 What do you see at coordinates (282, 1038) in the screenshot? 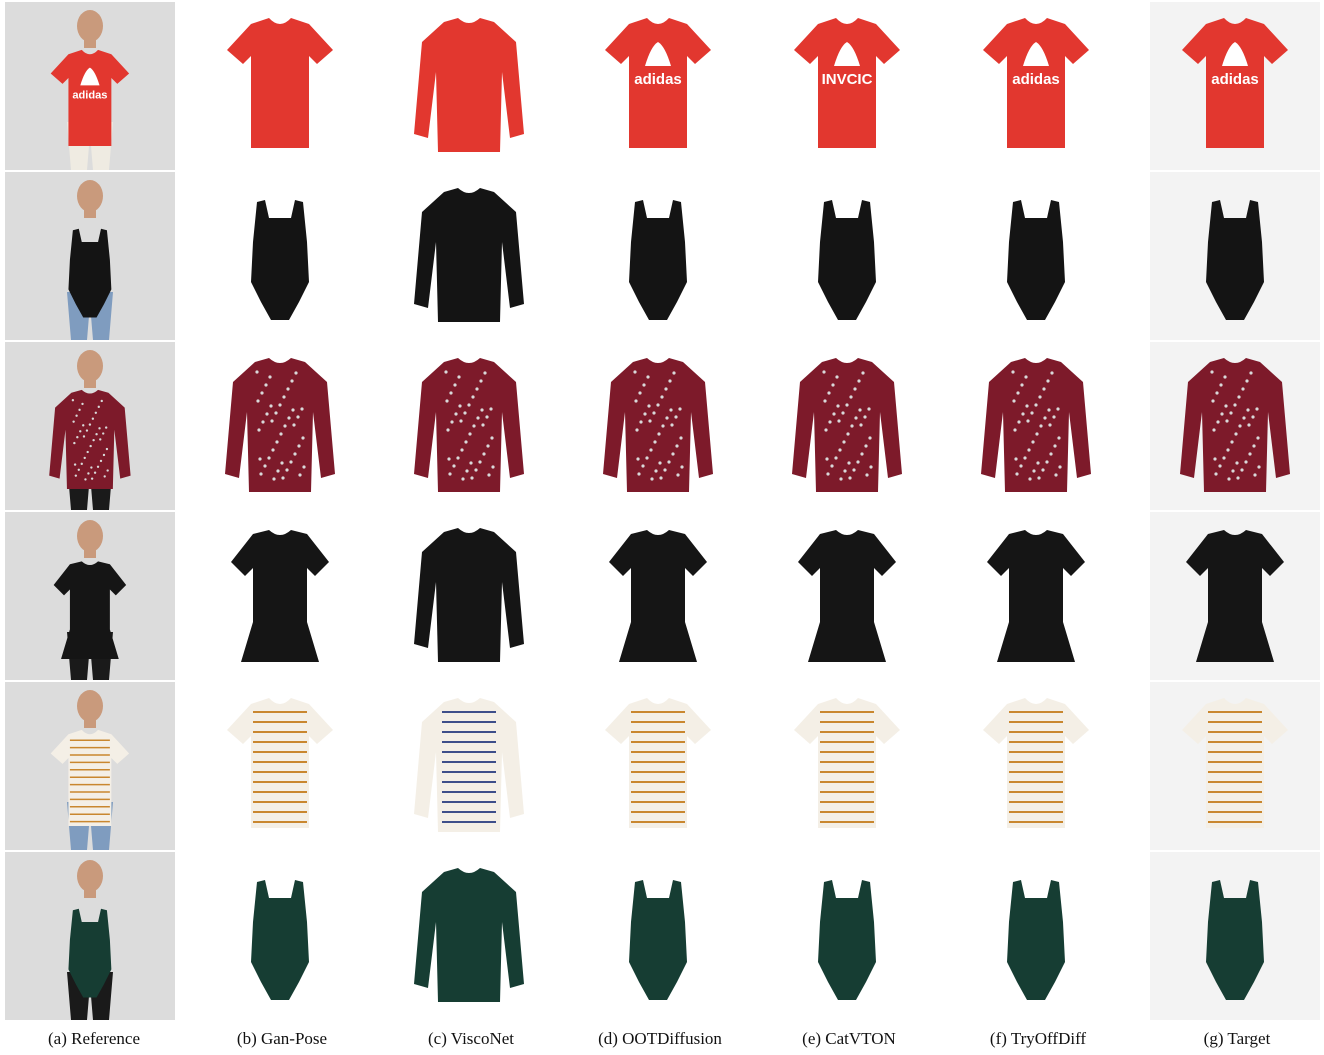
I see `caption-ganpose: (b) Gan-Pose` at bounding box center [282, 1038].